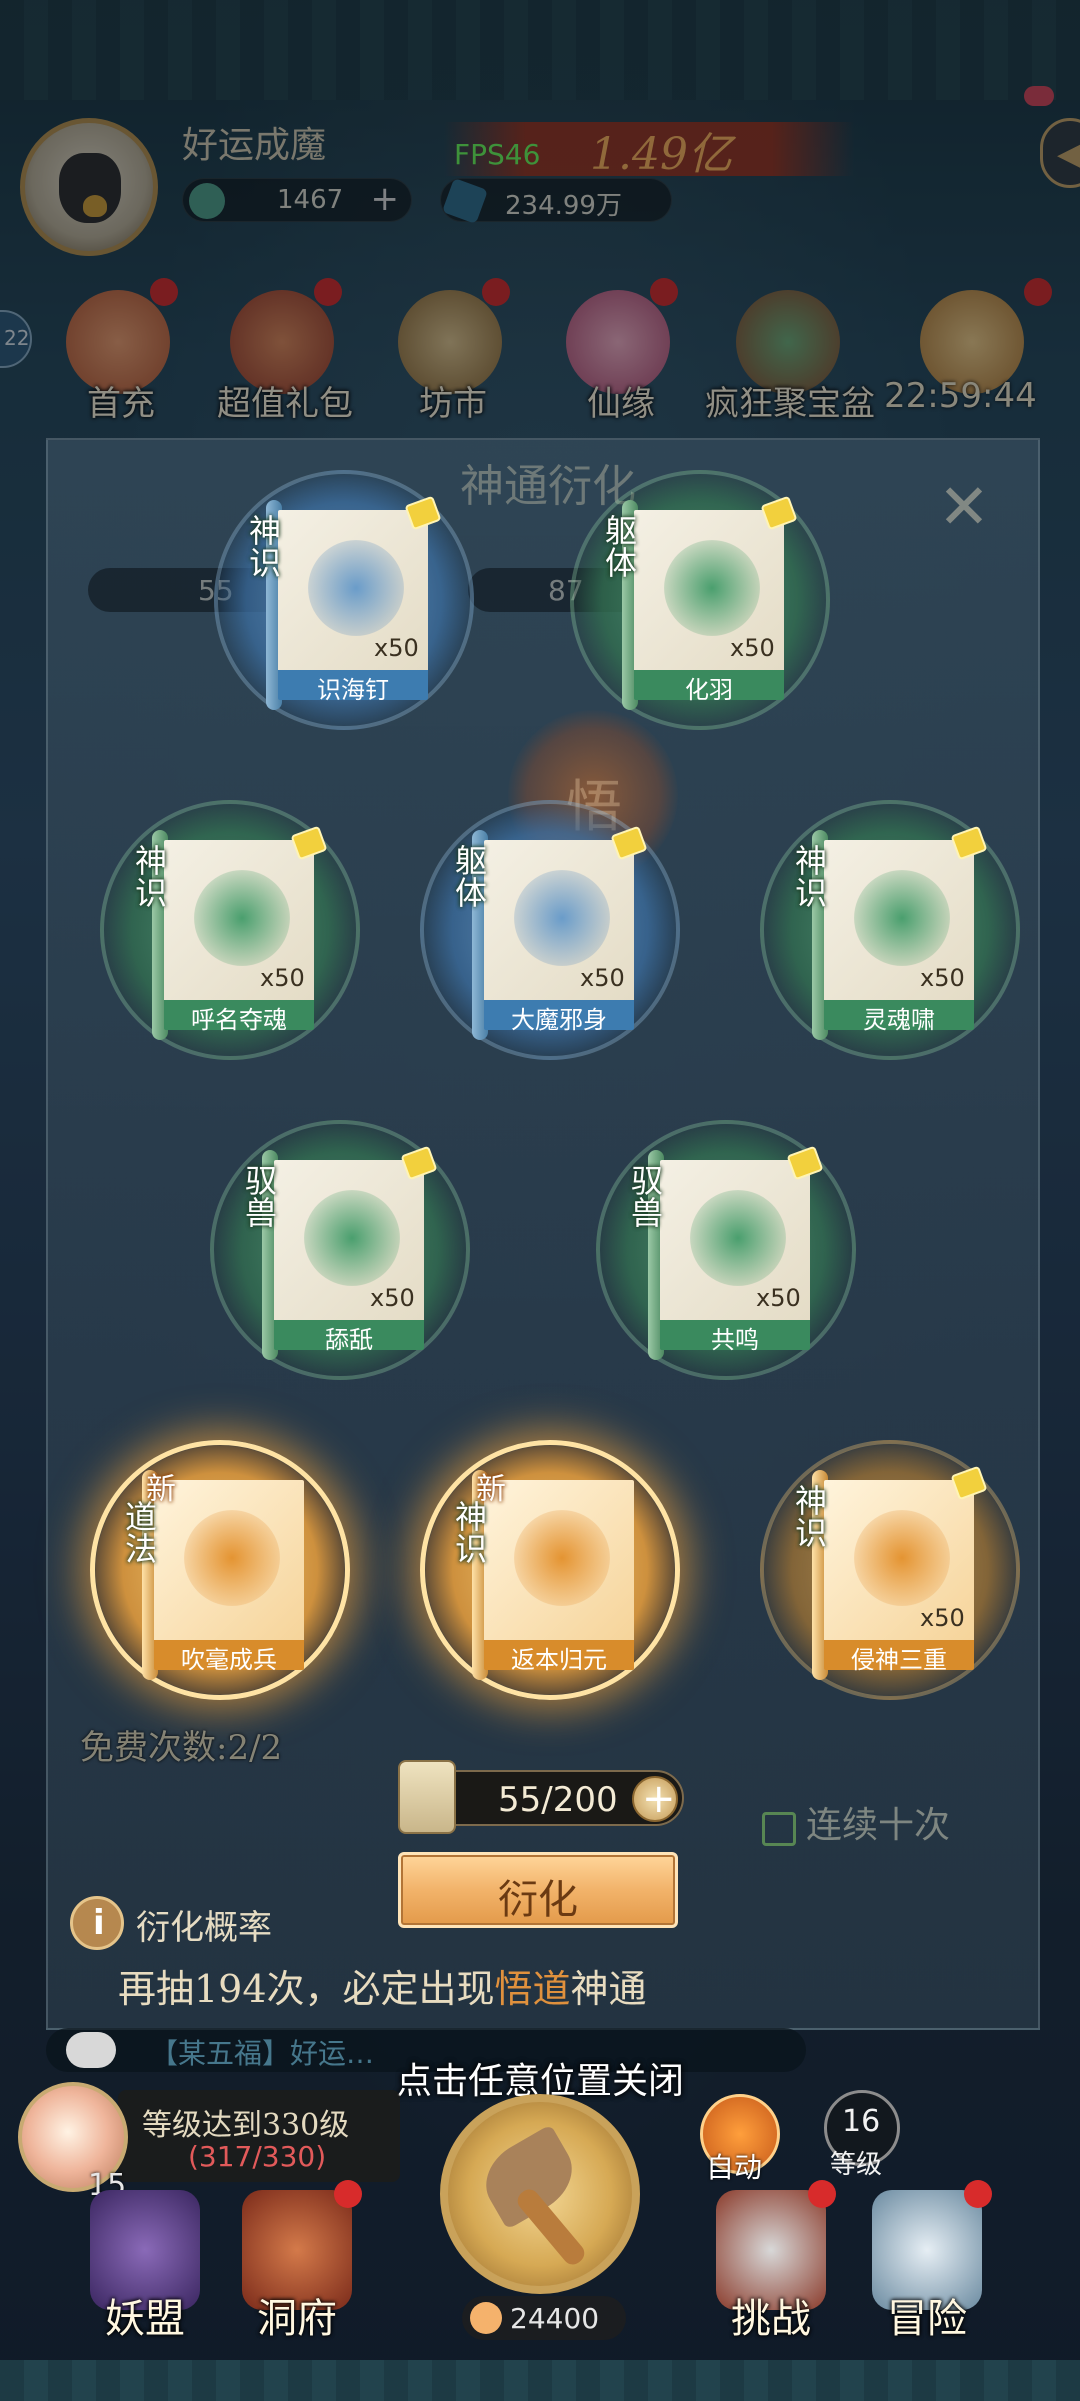 Image resolution: width=1080 pixels, height=2401 pixels. Describe the element at coordinates (738, 1238) in the screenshot. I see `resonance-icon` at that location.